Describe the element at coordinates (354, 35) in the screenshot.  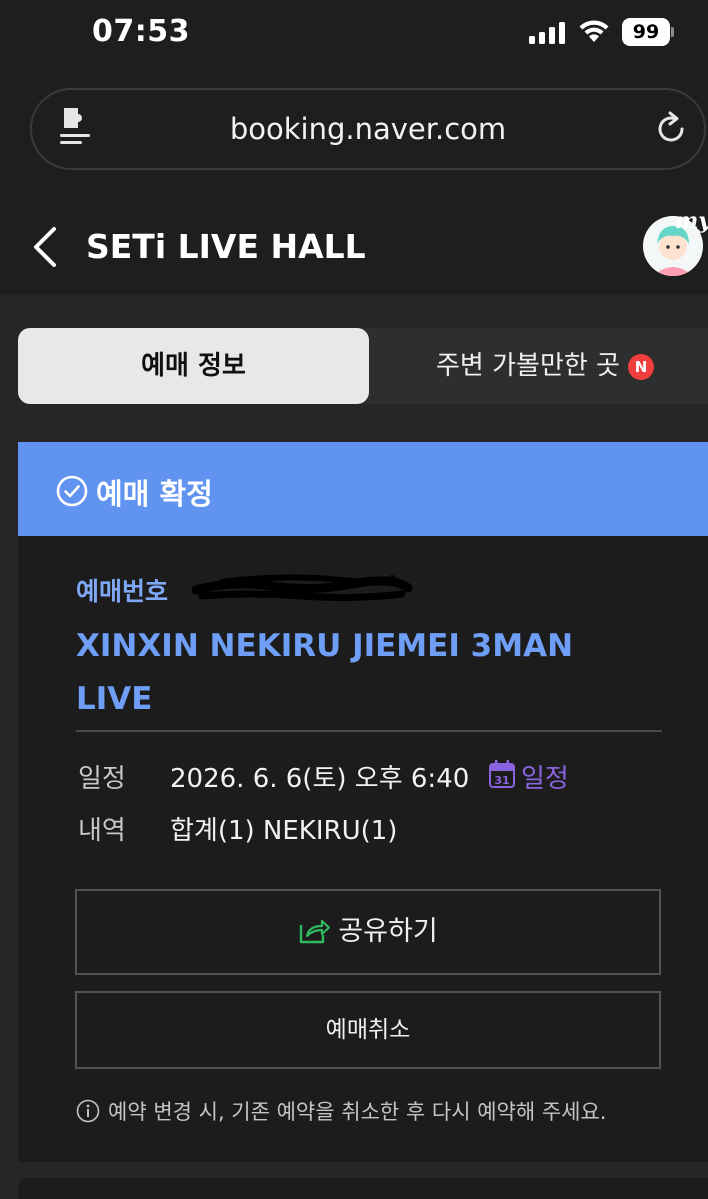
I see `status-bar: 07:53 99` at that location.